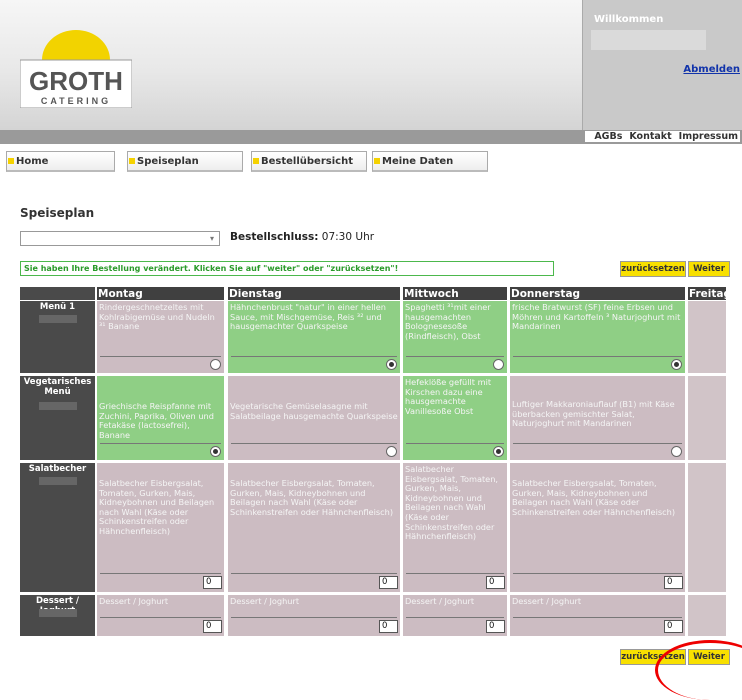 This screenshot has width=742, height=700. What do you see at coordinates (608, 136) in the screenshot?
I see `agbs-link: AGBs` at bounding box center [608, 136].